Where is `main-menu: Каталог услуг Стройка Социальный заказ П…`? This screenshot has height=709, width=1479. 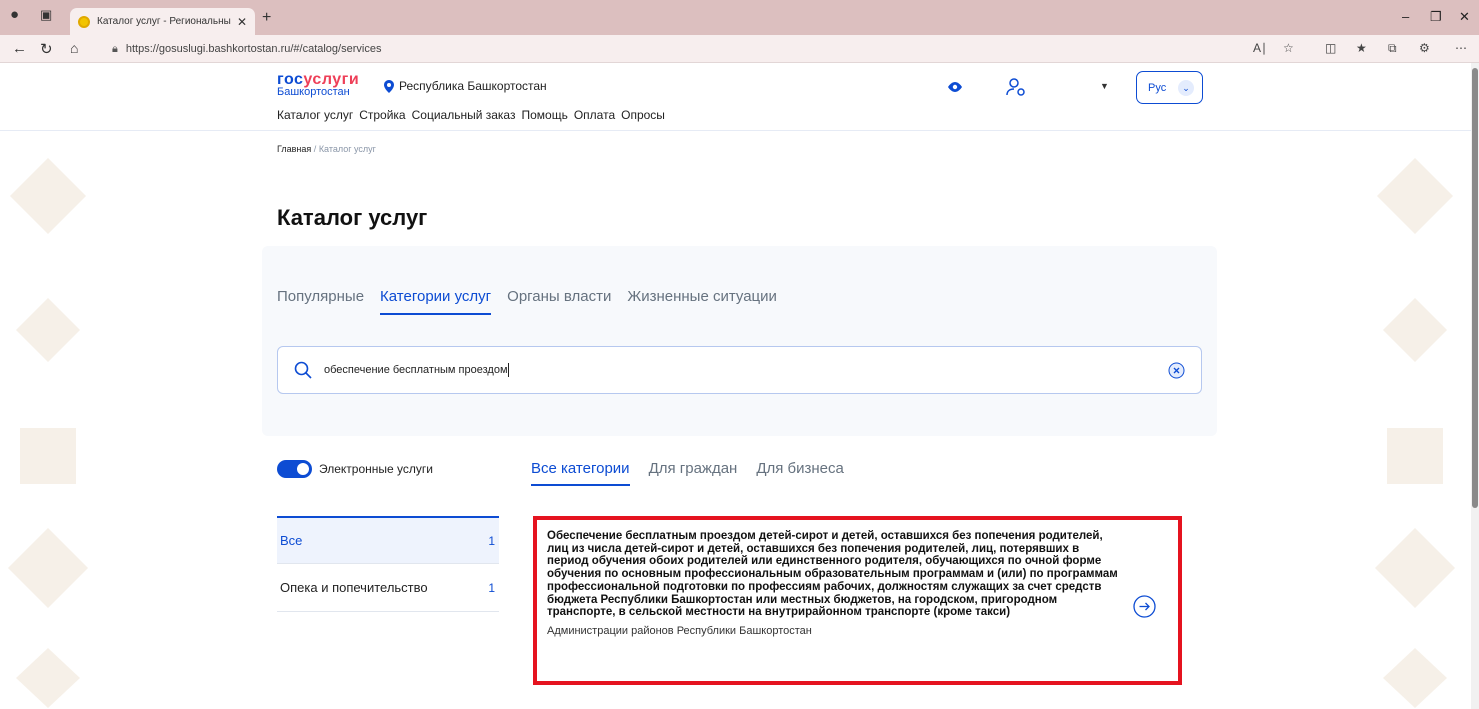 main-menu: Каталог услуг Стройка Социальный заказ П… is located at coordinates (471, 115).